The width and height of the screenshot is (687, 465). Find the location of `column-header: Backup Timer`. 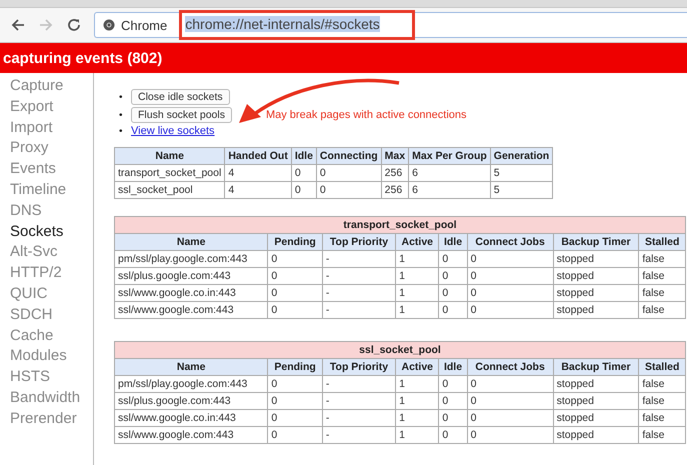

column-header: Backup Timer is located at coordinates (596, 242).